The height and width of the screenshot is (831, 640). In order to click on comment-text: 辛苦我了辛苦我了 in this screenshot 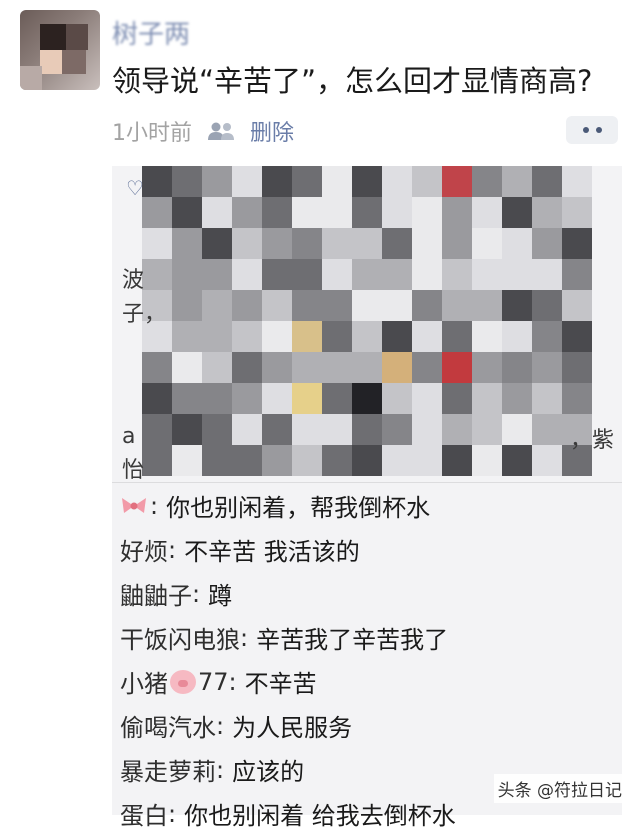, I will do `click(352, 640)`.